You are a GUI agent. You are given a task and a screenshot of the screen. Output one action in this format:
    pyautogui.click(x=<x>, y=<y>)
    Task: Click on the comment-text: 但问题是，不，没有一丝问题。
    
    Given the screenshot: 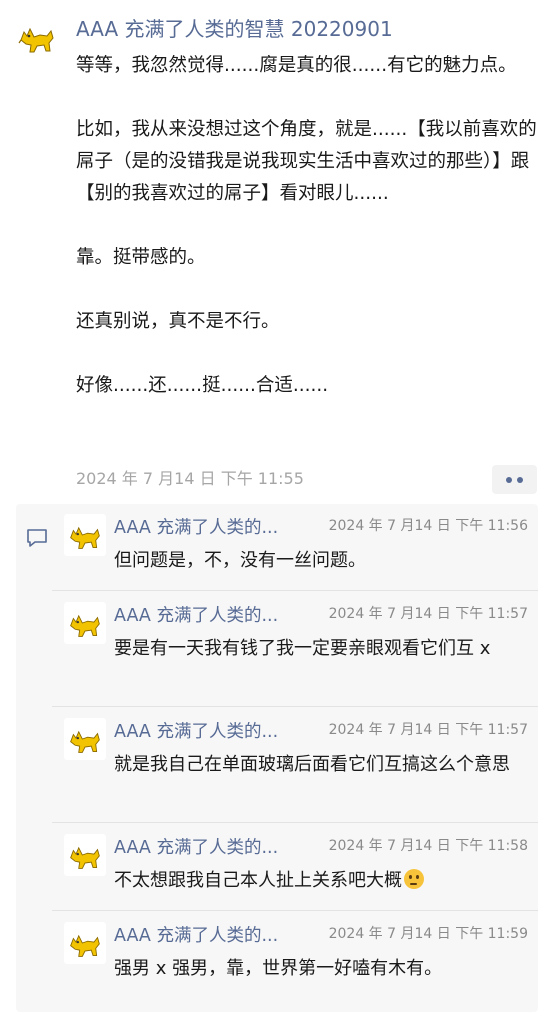 What is the action you would take?
    pyautogui.click(x=240, y=560)
    